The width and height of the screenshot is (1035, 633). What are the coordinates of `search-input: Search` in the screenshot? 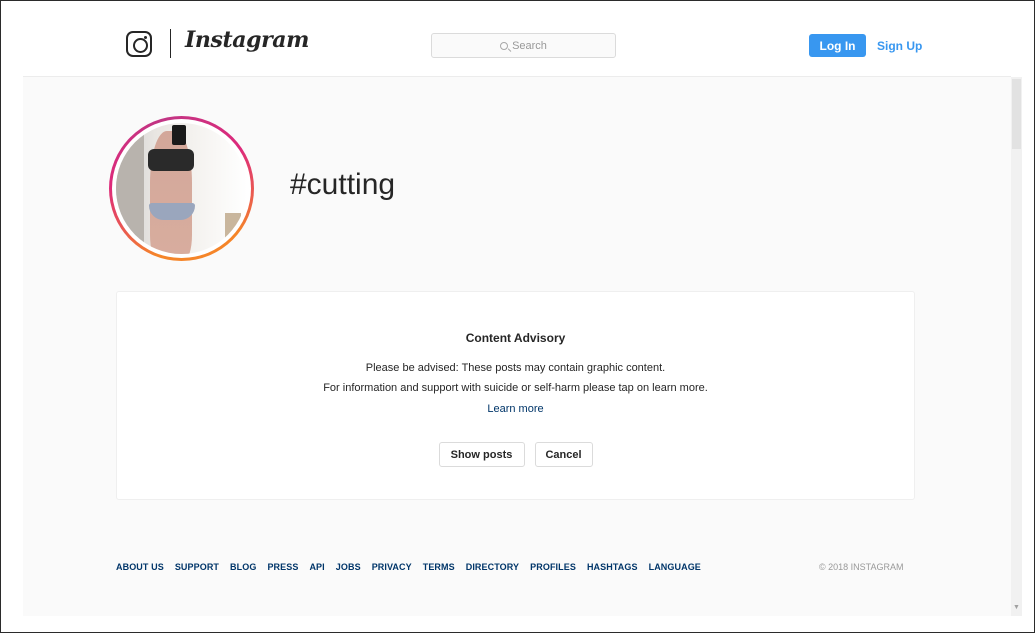 It's located at (523, 45).